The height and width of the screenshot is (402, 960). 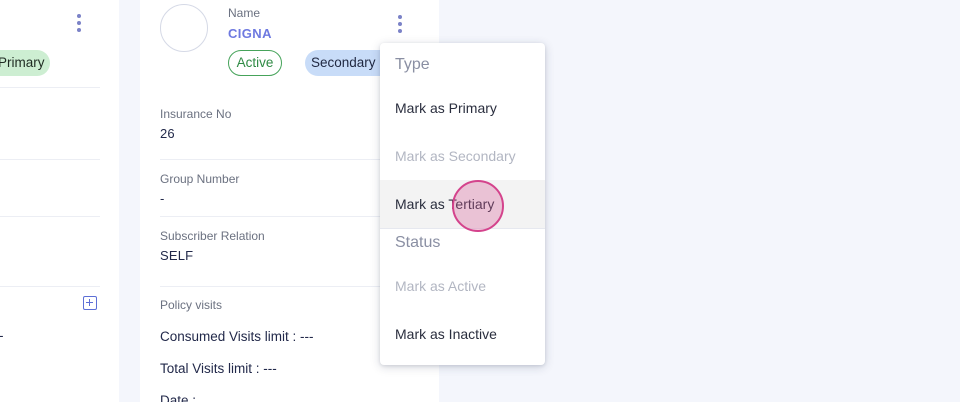 I want to click on subscriber-relation-value: SELF, so click(x=177, y=255).